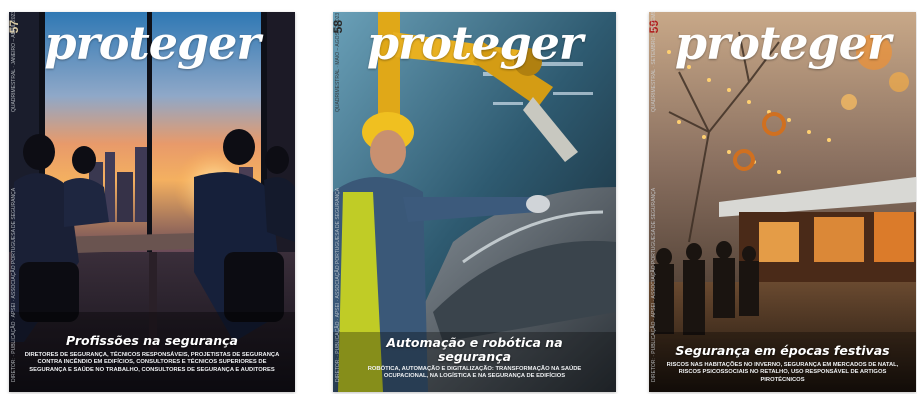  Describe the element at coordinates (782, 350) in the screenshot. I see `cover-headline: Segurança em épocas festivas` at that location.